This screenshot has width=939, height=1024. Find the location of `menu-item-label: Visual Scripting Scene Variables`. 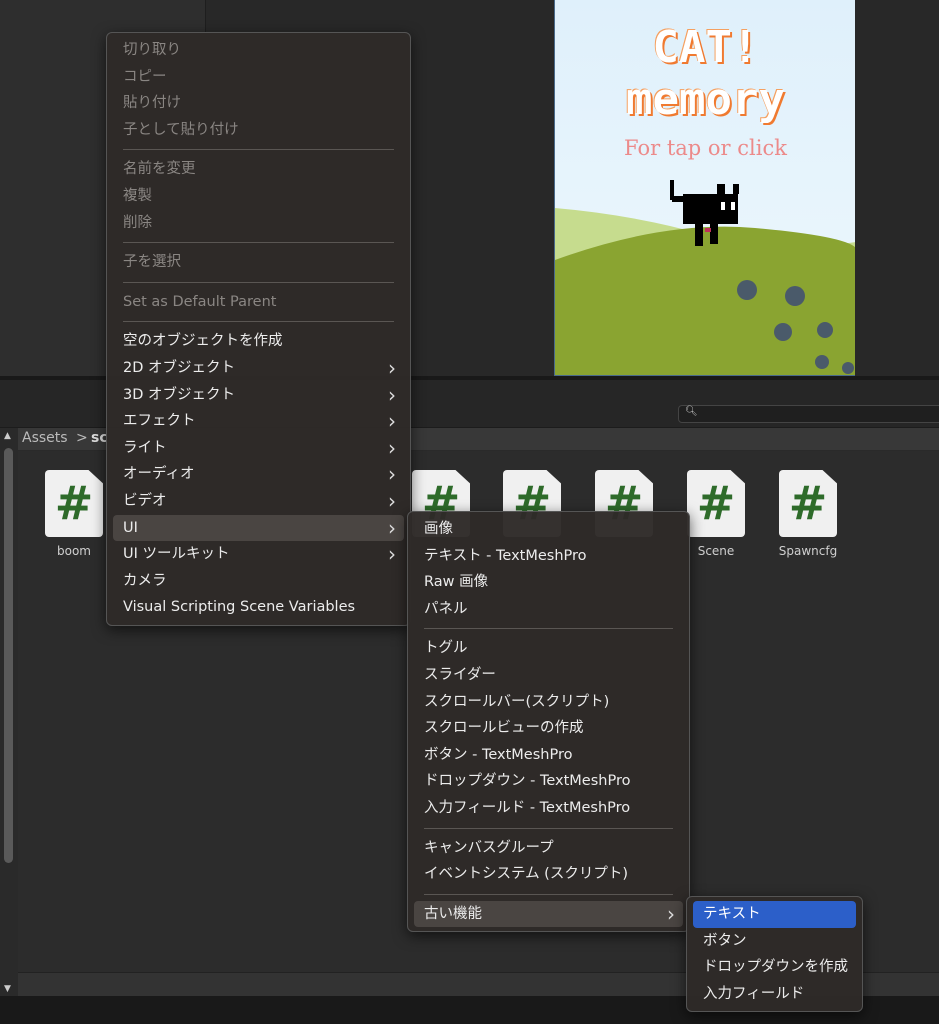

menu-item-label: Visual Scripting Scene Variables is located at coordinates (239, 607).